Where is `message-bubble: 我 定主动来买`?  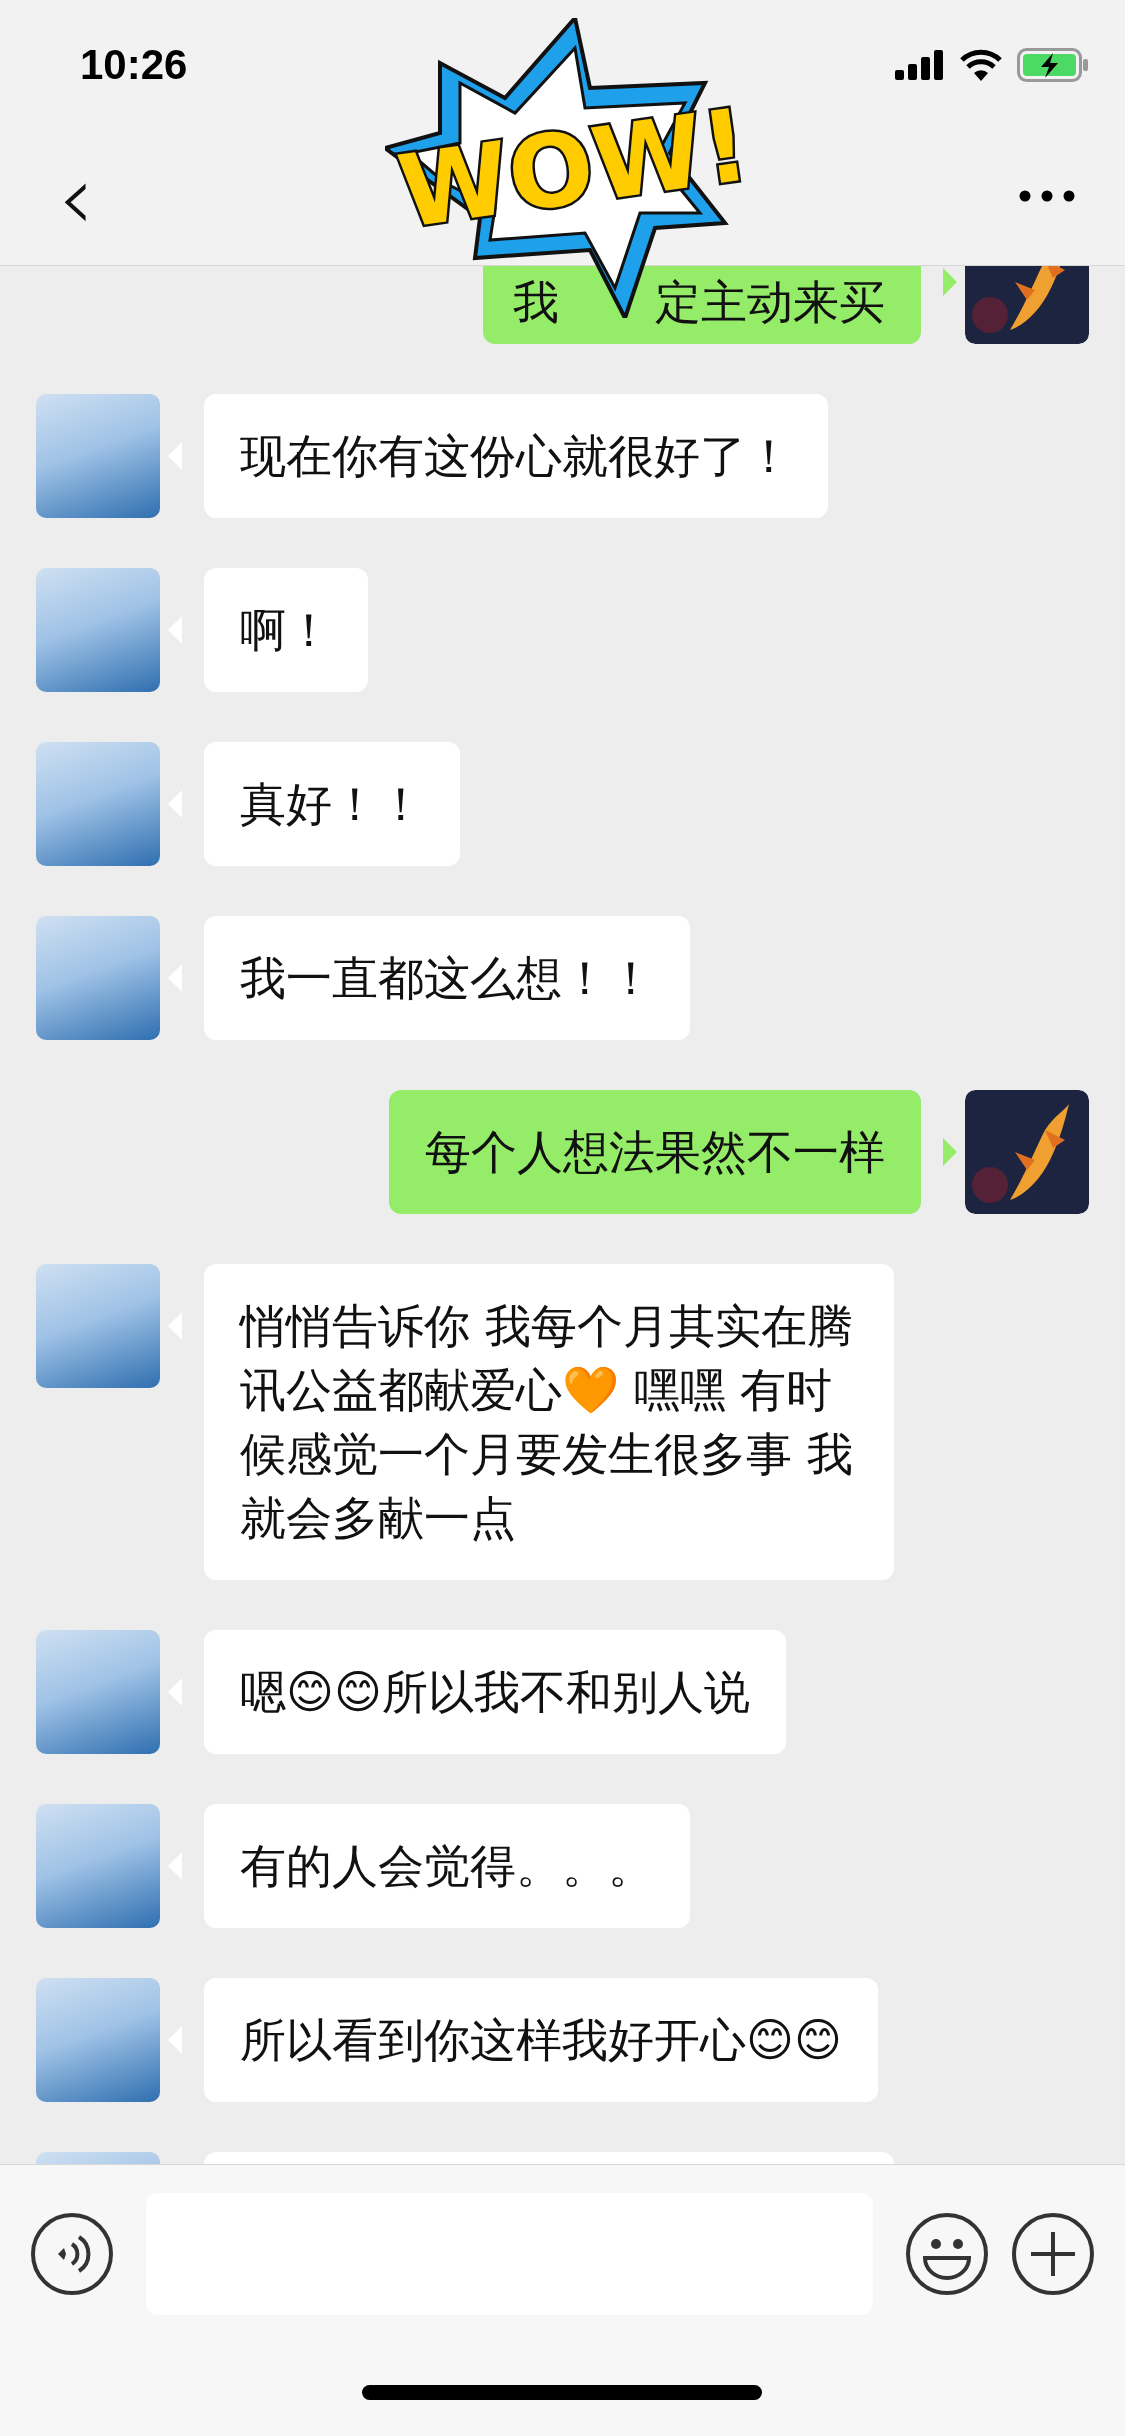 message-bubble: 我 定主动来买 is located at coordinates (702, 305).